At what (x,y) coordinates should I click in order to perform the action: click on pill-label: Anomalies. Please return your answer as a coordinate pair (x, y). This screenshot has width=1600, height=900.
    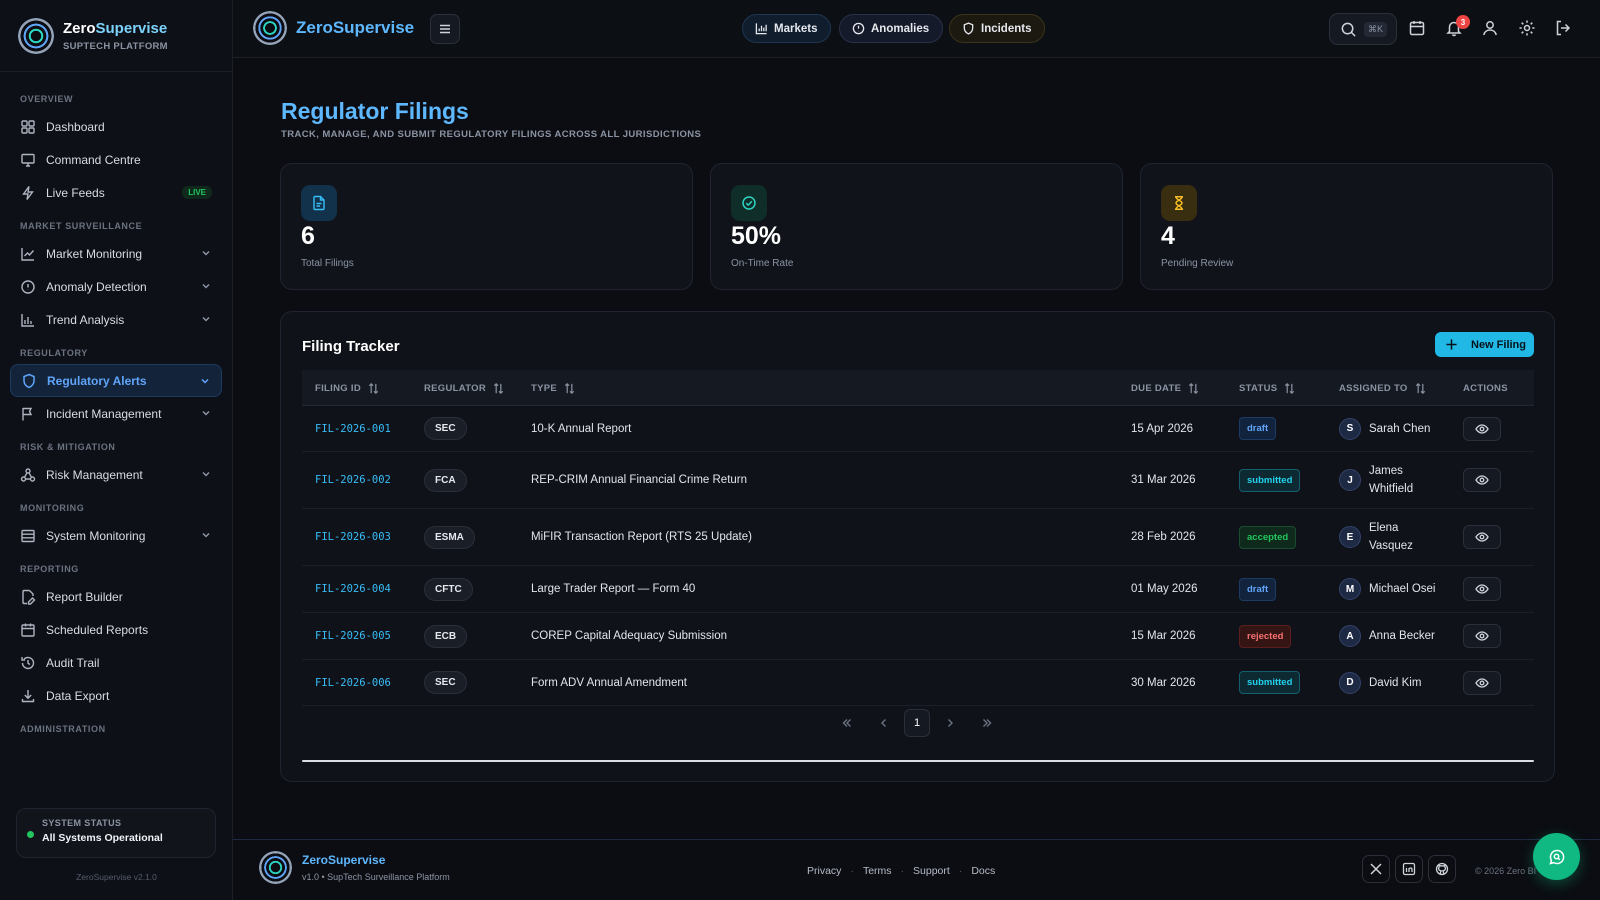
    Looking at the image, I should click on (900, 28).